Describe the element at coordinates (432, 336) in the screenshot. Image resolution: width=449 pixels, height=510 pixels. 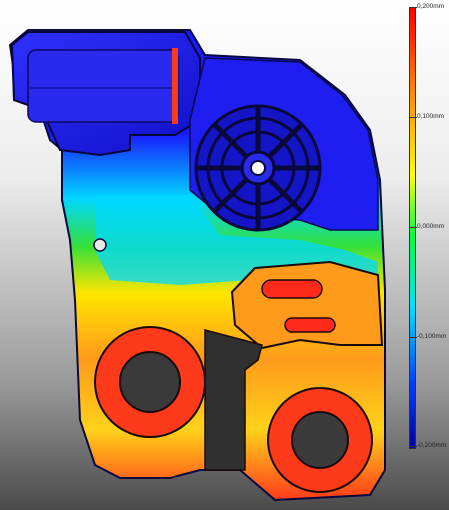
I see `tick-label-lower: -0,100mm` at that location.